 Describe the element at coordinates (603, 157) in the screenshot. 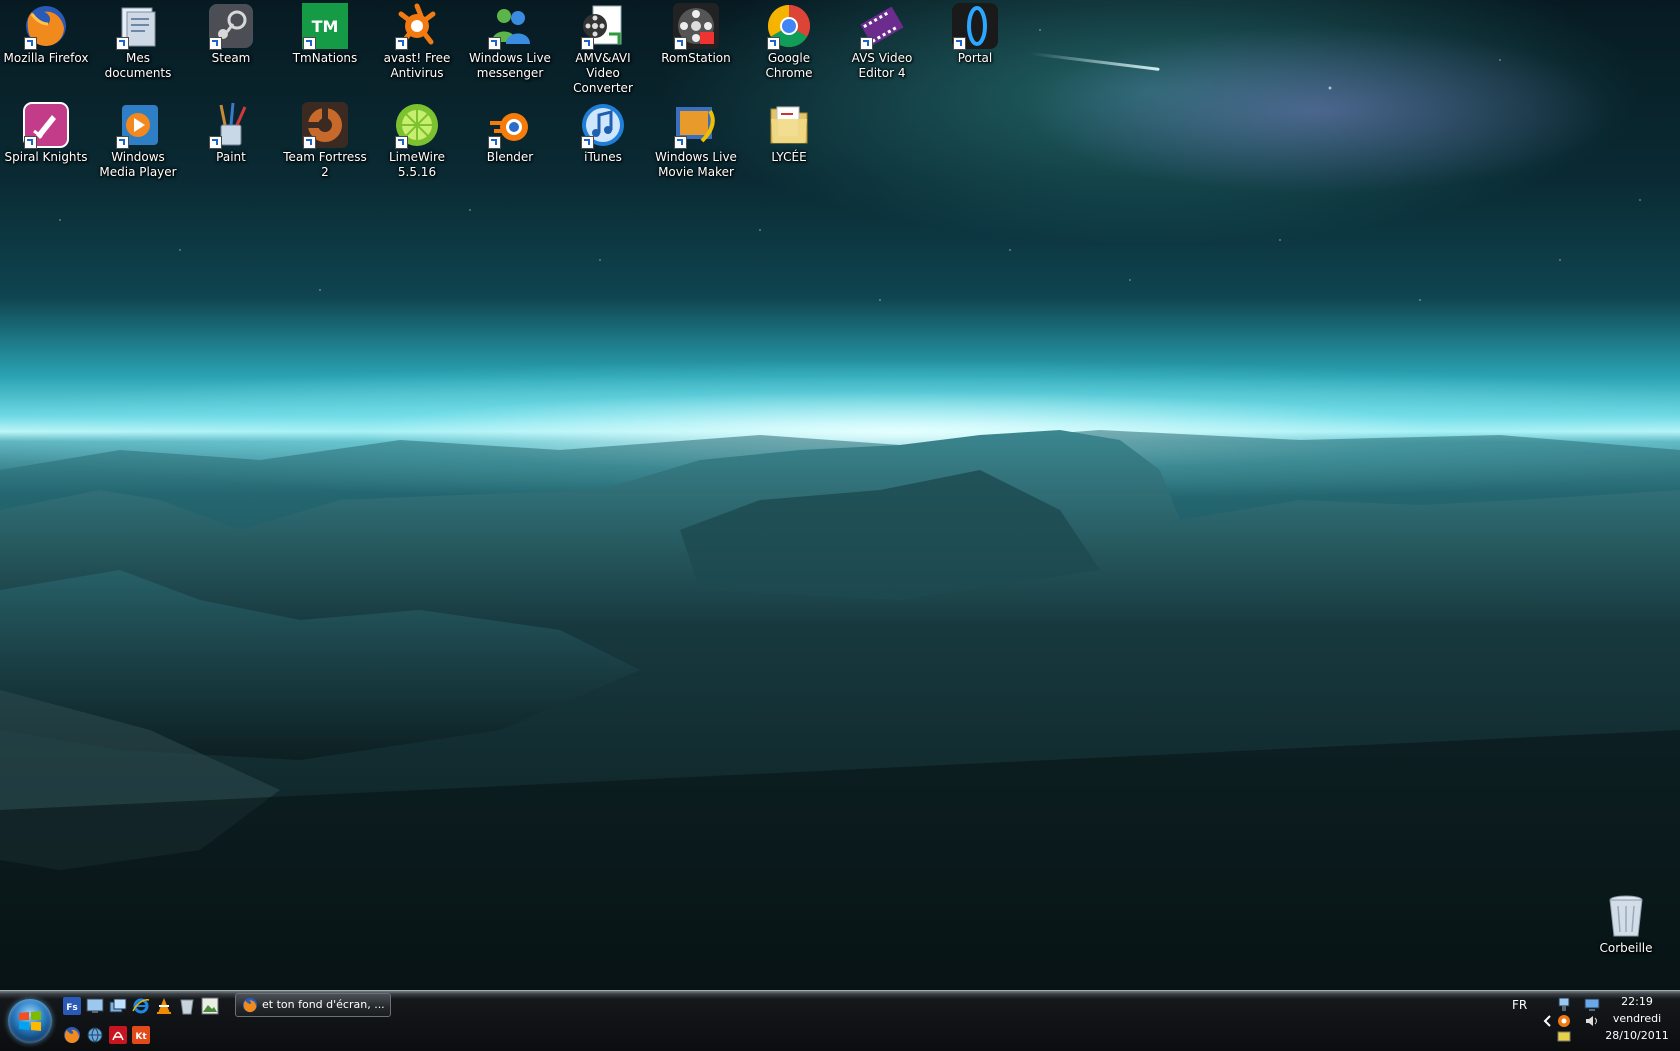

I see `icon-label: iTunes` at that location.